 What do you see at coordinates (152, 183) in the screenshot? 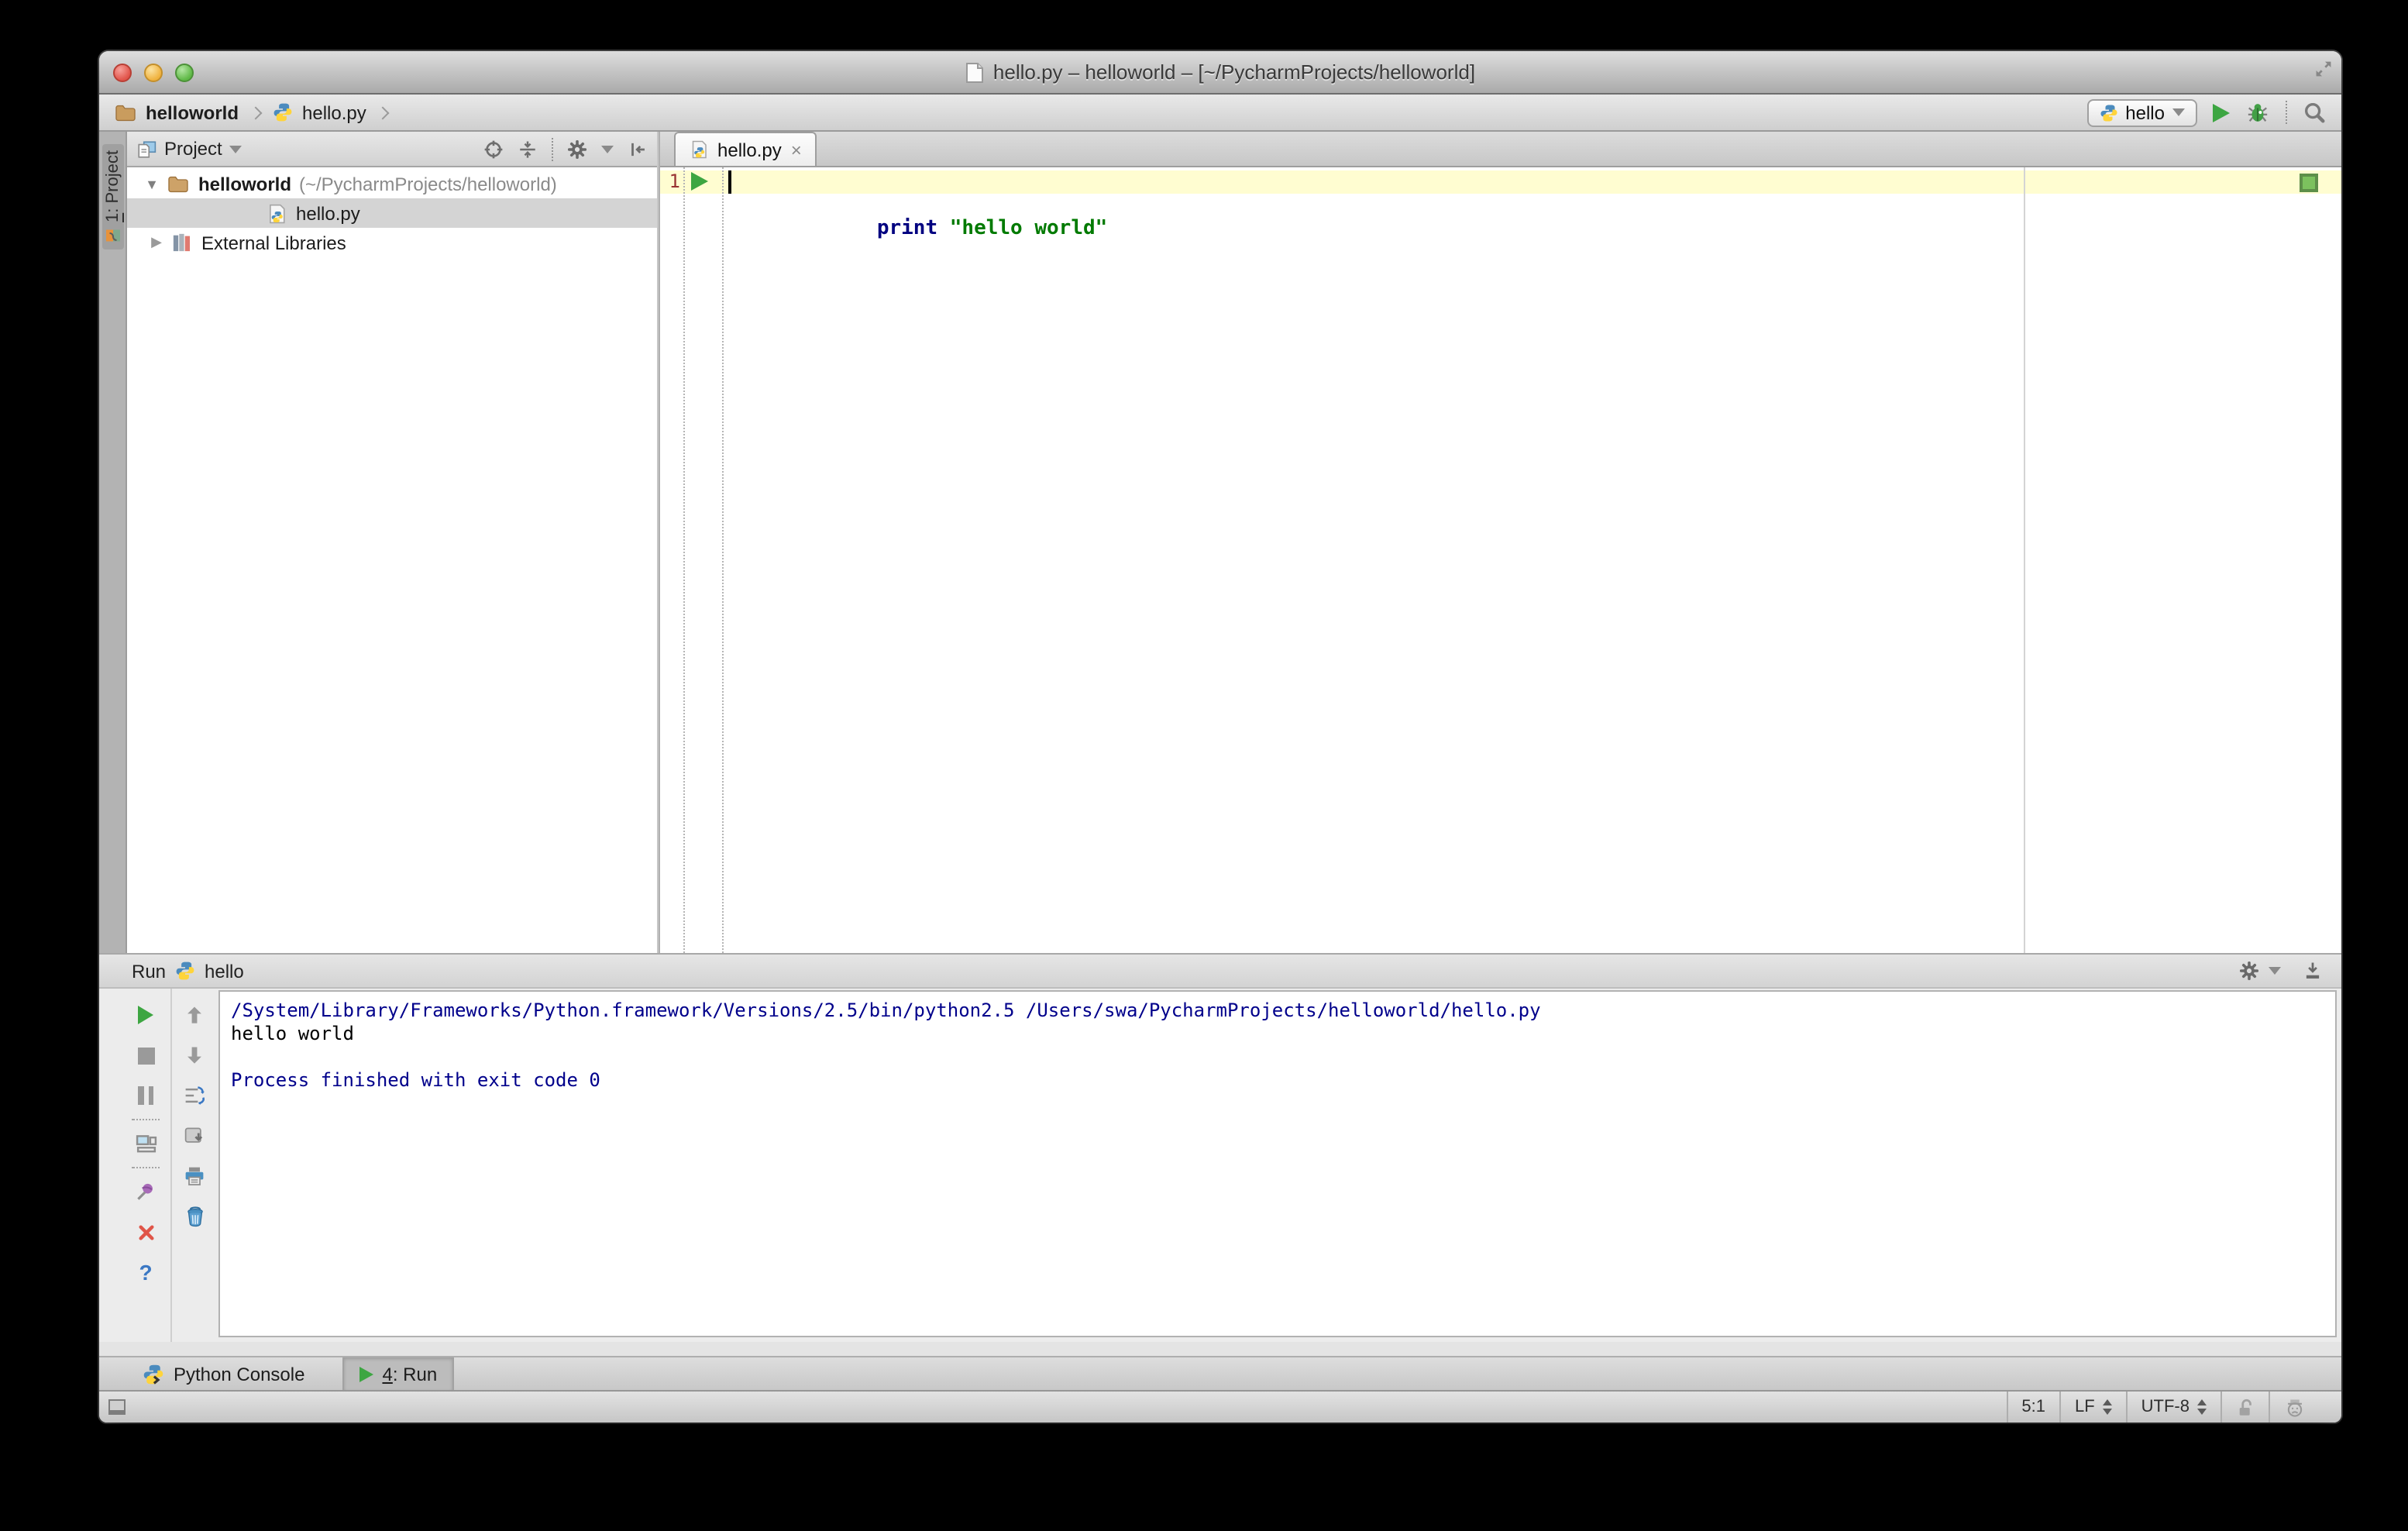
I see `expanded-arrow-icon: ▼` at bounding box center [152, 183].